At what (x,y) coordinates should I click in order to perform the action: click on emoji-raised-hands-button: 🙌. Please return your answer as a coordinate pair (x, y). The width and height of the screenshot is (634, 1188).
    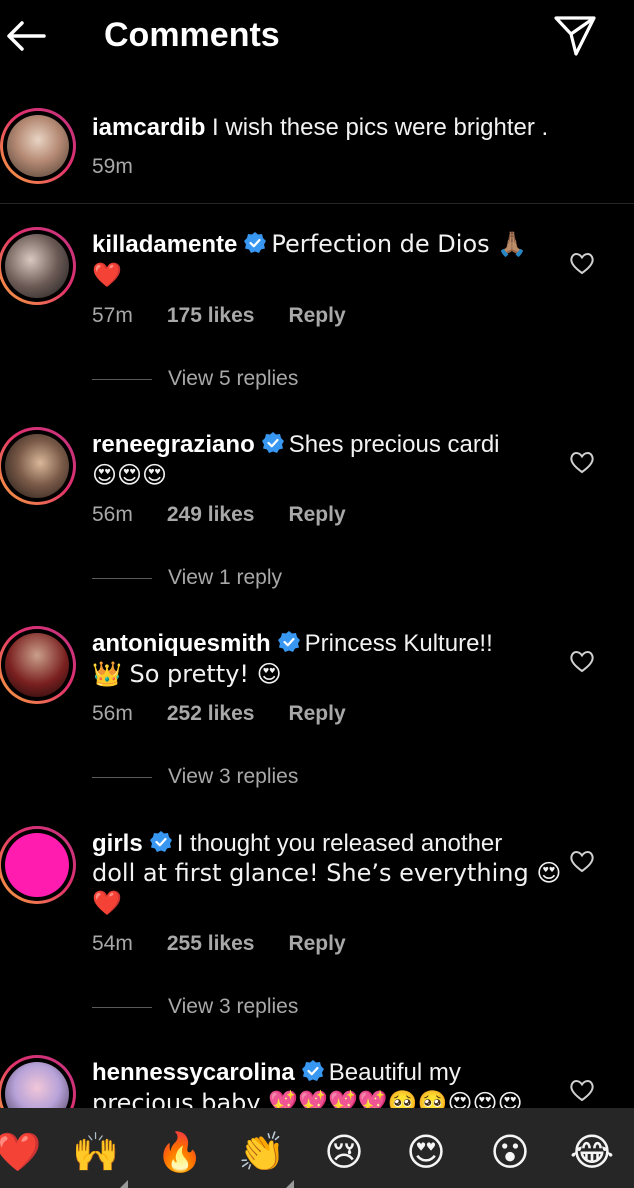
    Looking at the image, I should click on (96, 1152).